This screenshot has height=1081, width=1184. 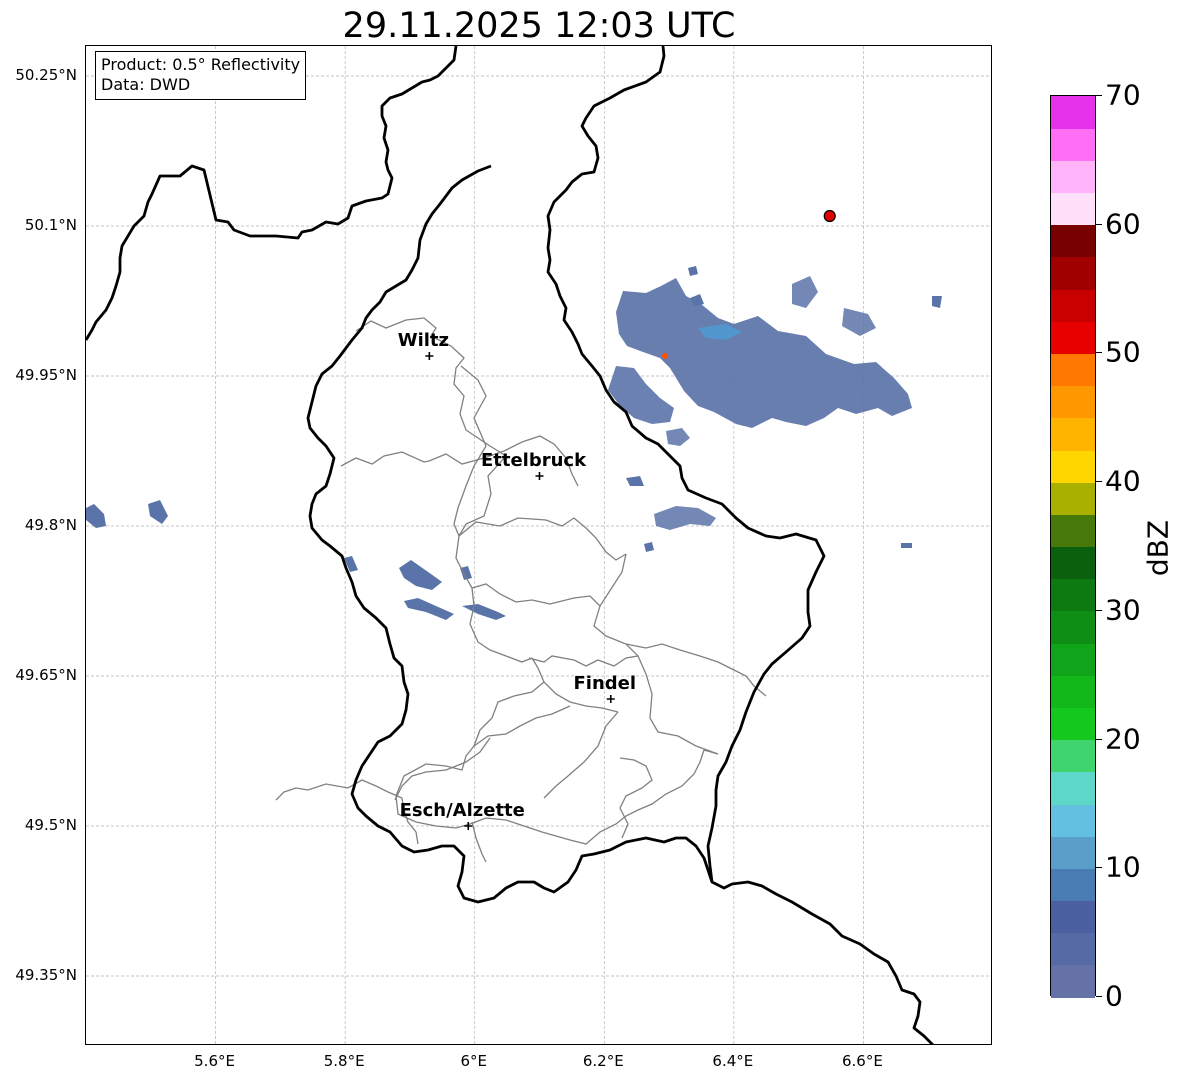 I want to click on colorbar, so click(x=1073, y=546).